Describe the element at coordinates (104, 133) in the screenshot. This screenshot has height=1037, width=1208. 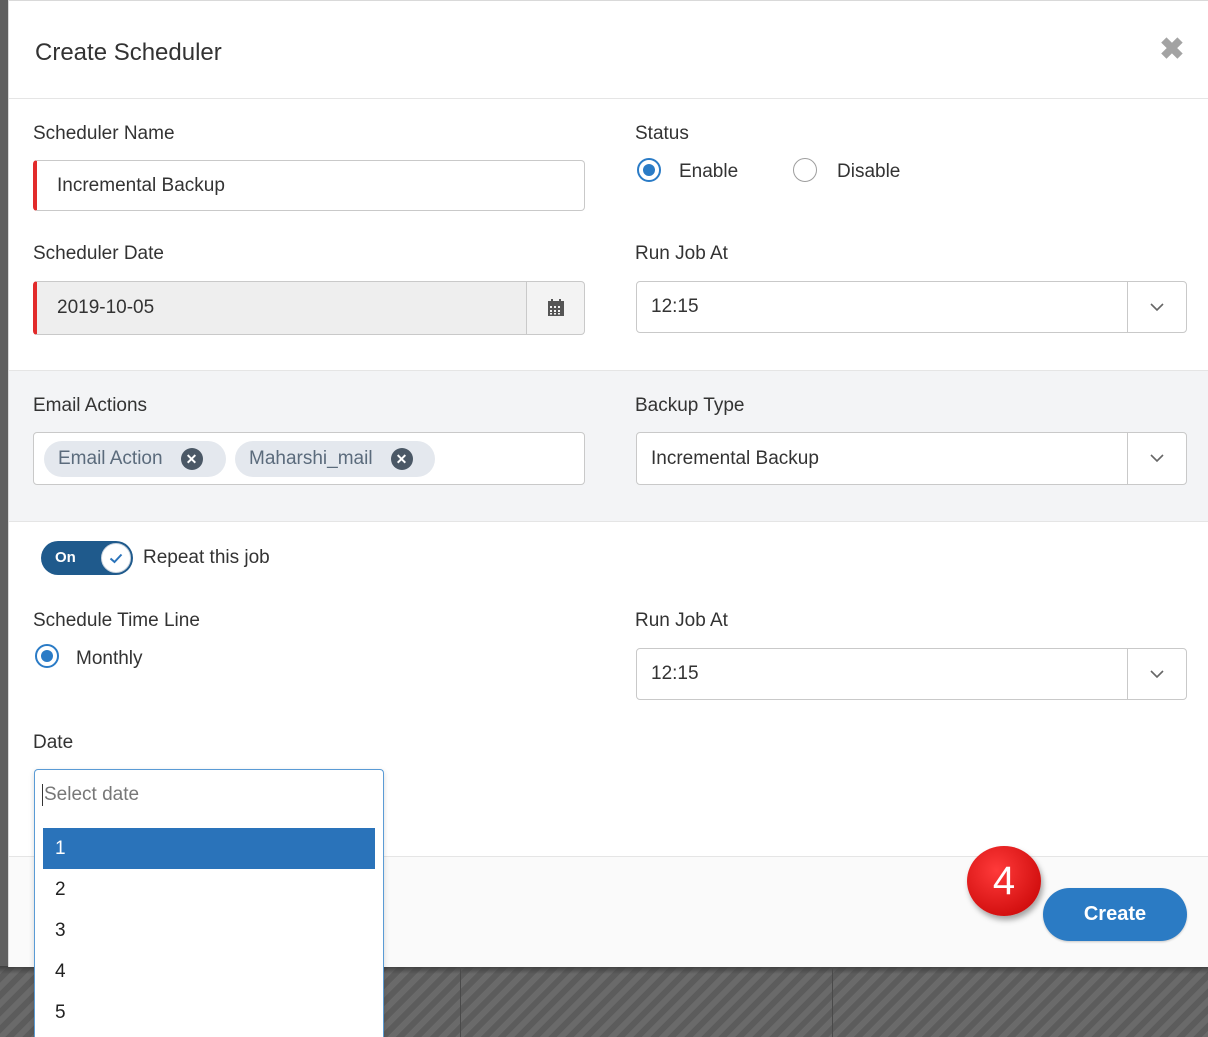
I see `scheduler-name-label: Scheduler Name` at that location.